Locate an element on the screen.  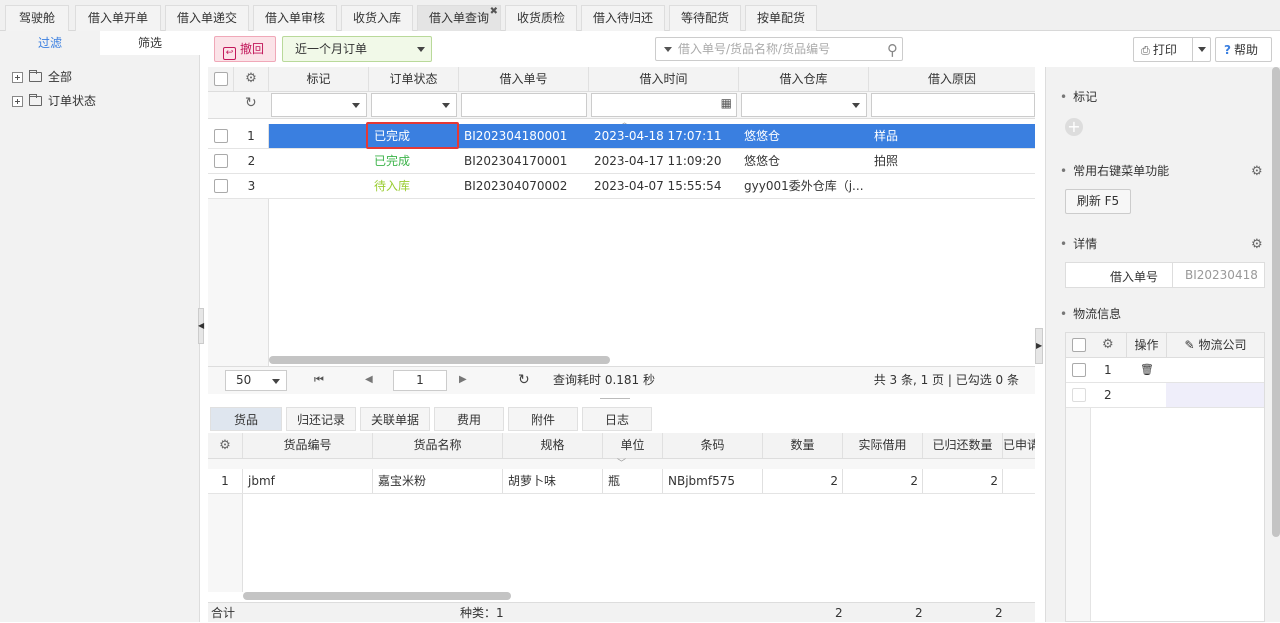
filter-status is located at coordinates (414, 105).